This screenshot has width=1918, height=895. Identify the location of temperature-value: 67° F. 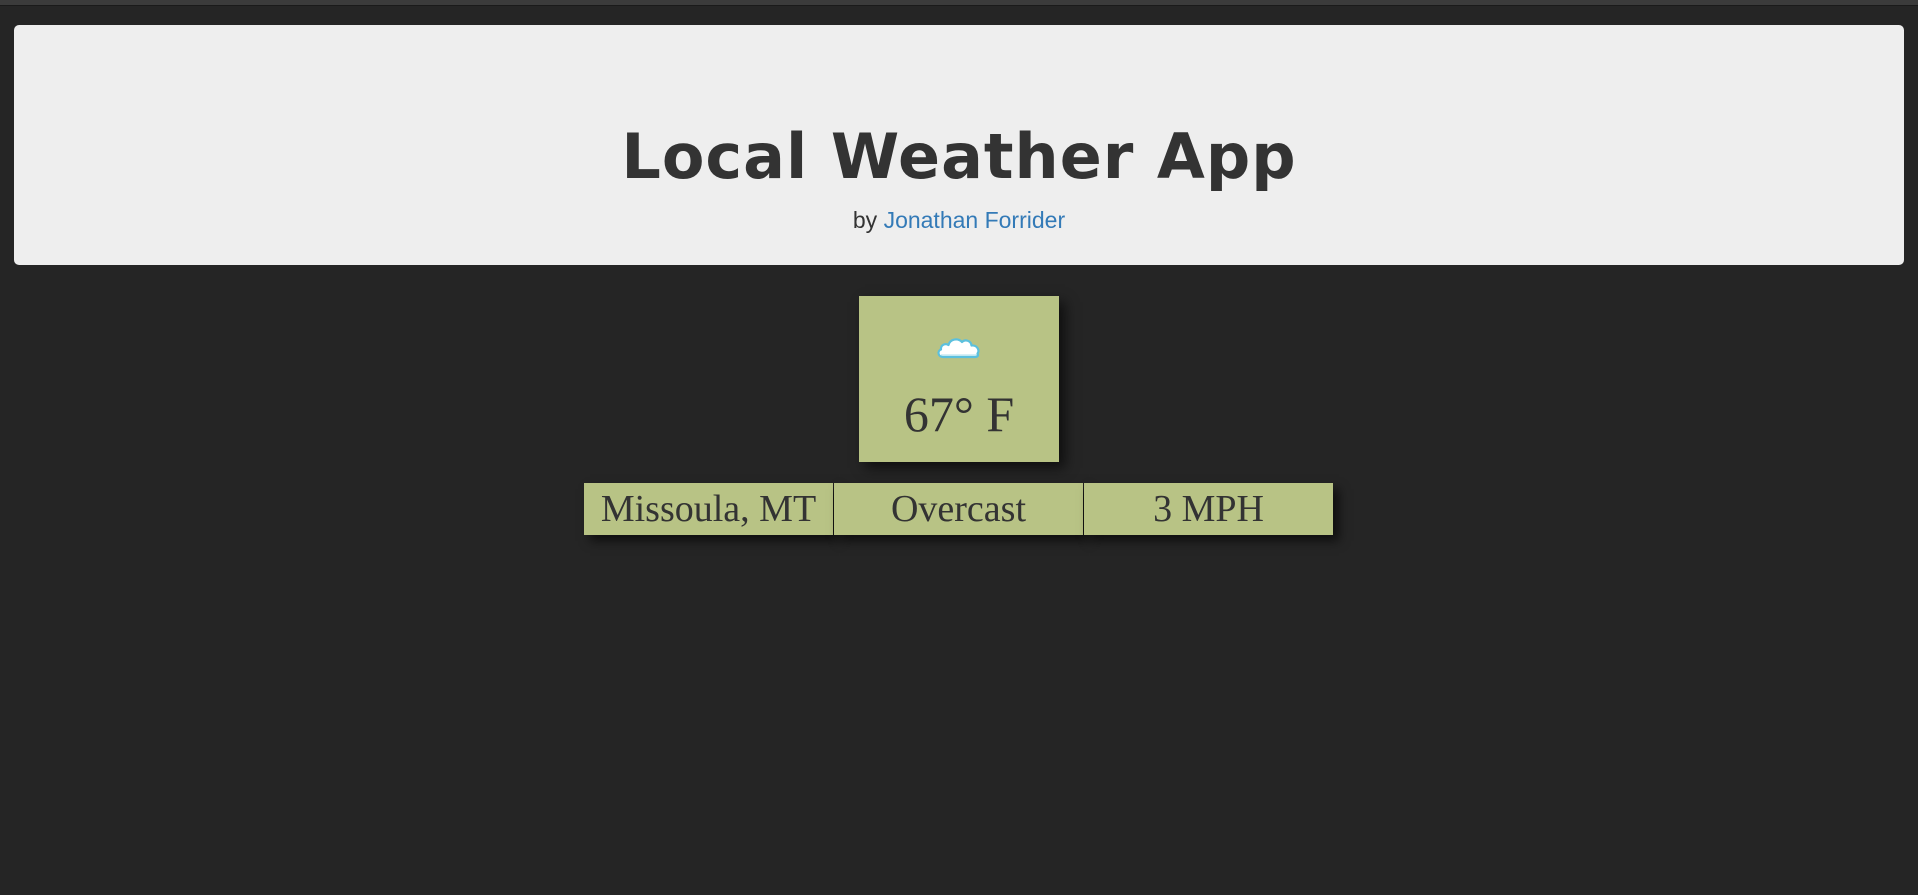
(959, 414).